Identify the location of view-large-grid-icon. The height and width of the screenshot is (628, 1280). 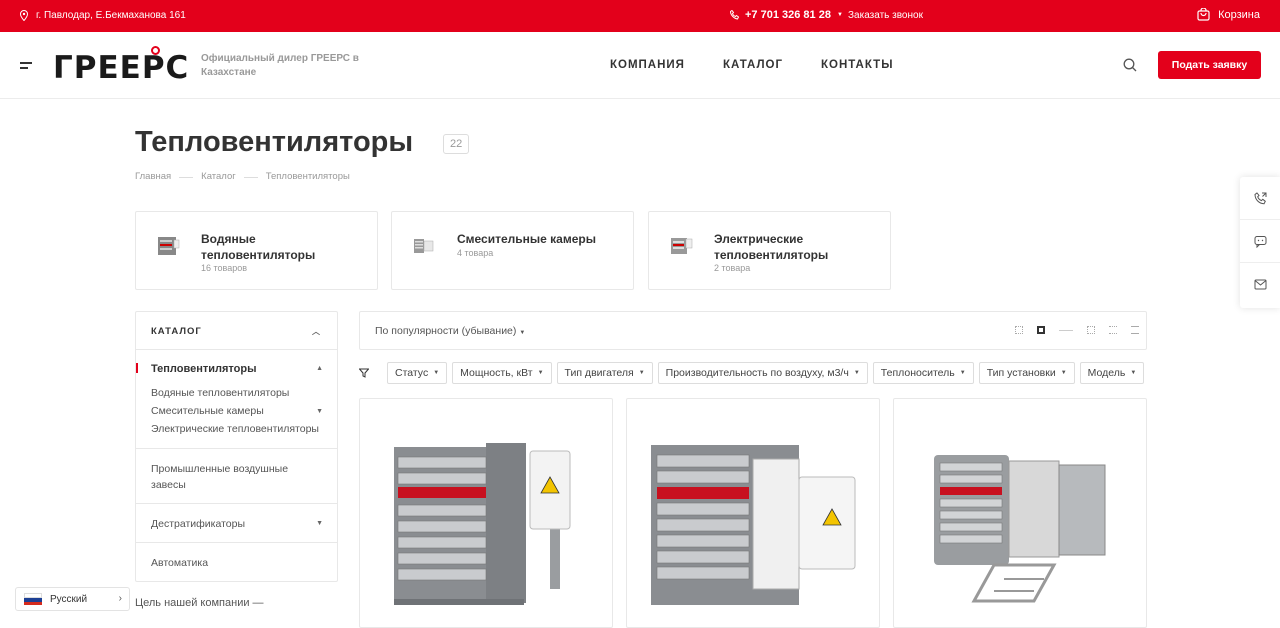
(1041, 330).